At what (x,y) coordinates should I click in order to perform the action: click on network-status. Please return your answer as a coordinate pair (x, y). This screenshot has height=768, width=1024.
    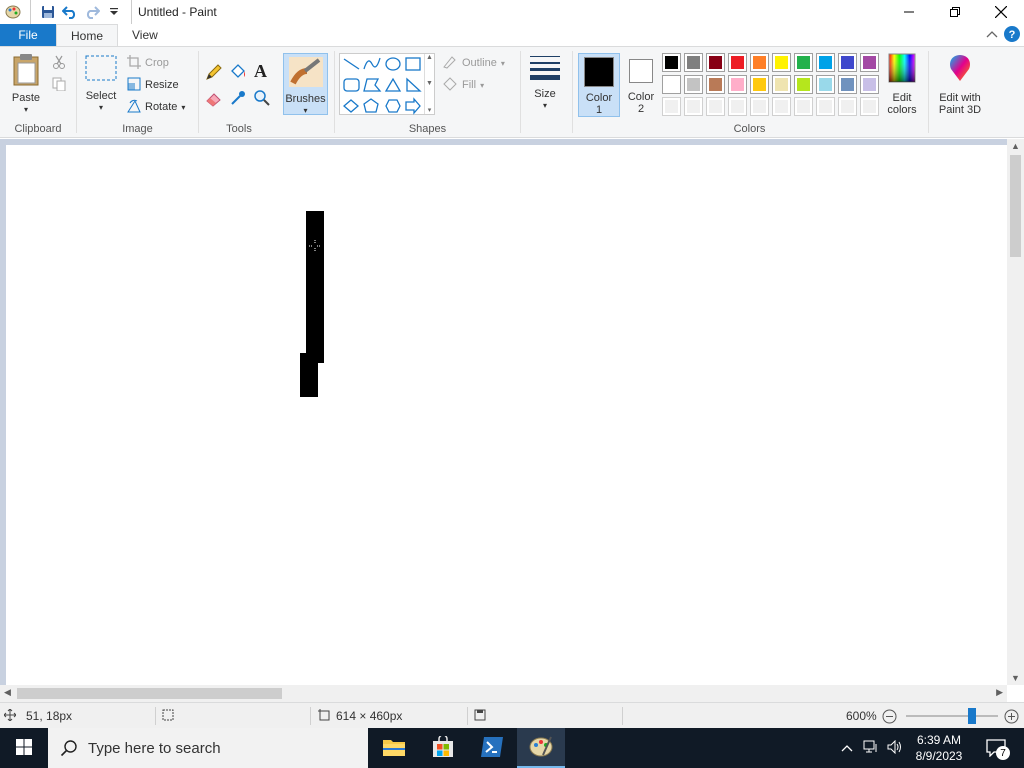
    Looking at the image, I should click on (871, 748).